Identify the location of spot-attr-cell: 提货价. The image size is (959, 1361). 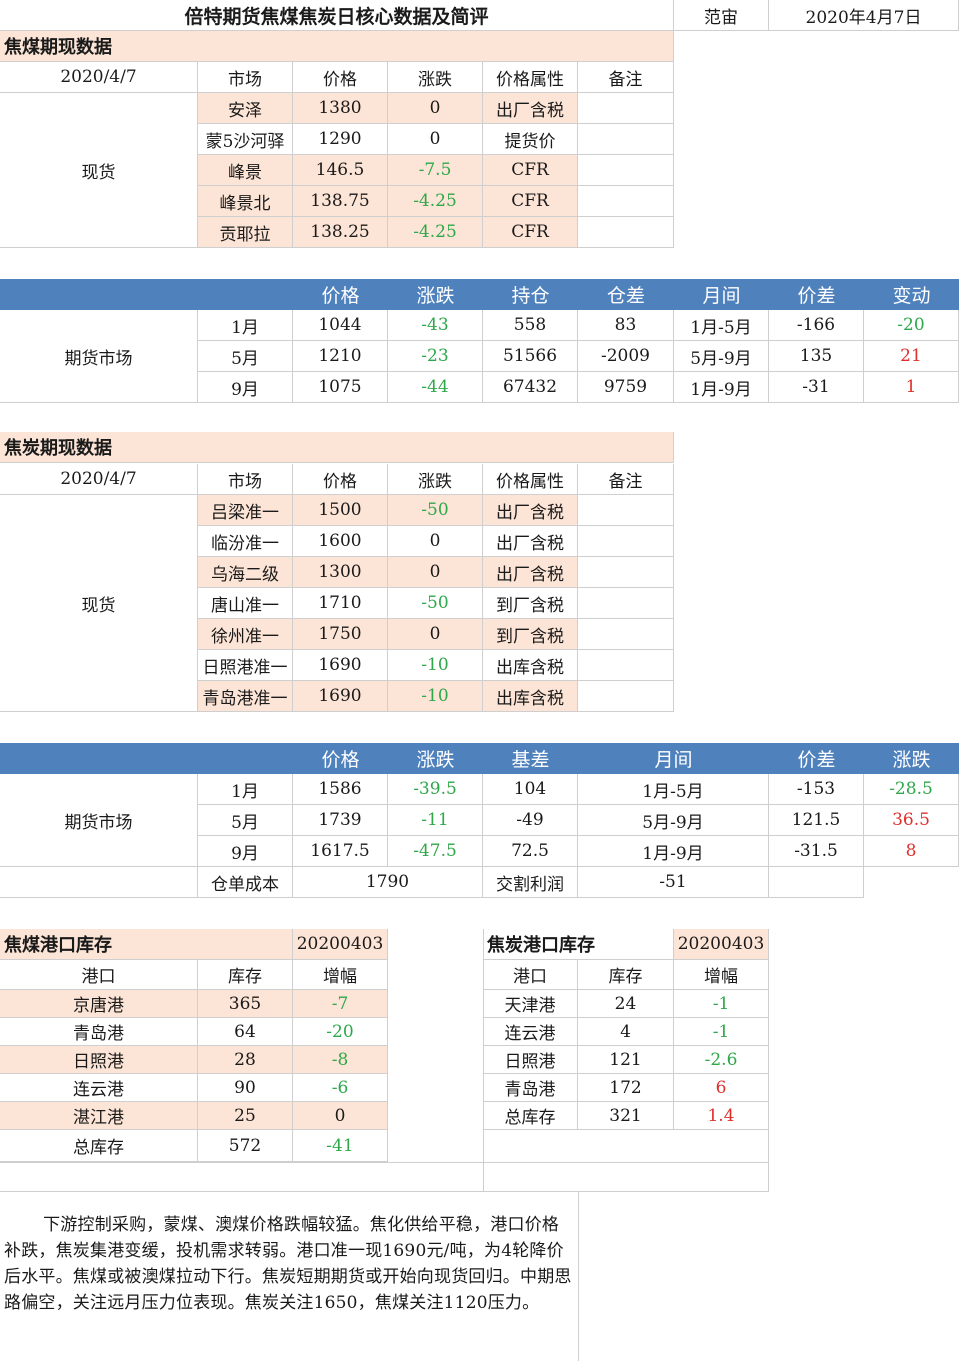
(530, 139).